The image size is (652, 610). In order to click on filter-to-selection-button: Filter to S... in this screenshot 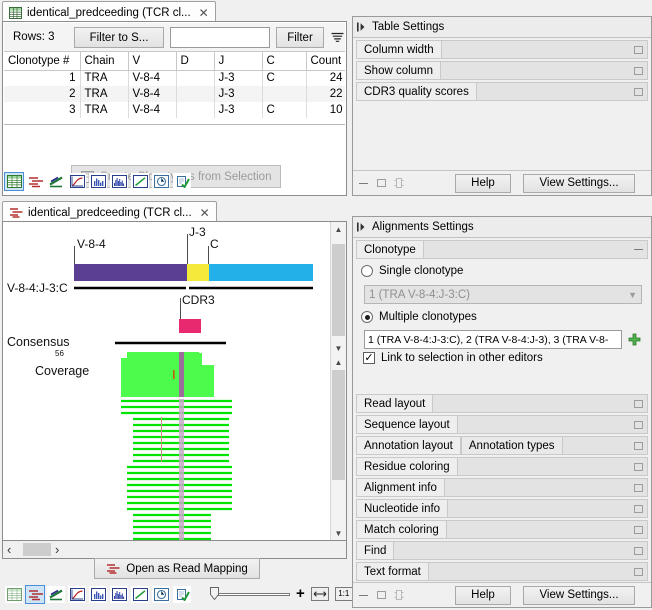, I will do `click(119, 37)`.